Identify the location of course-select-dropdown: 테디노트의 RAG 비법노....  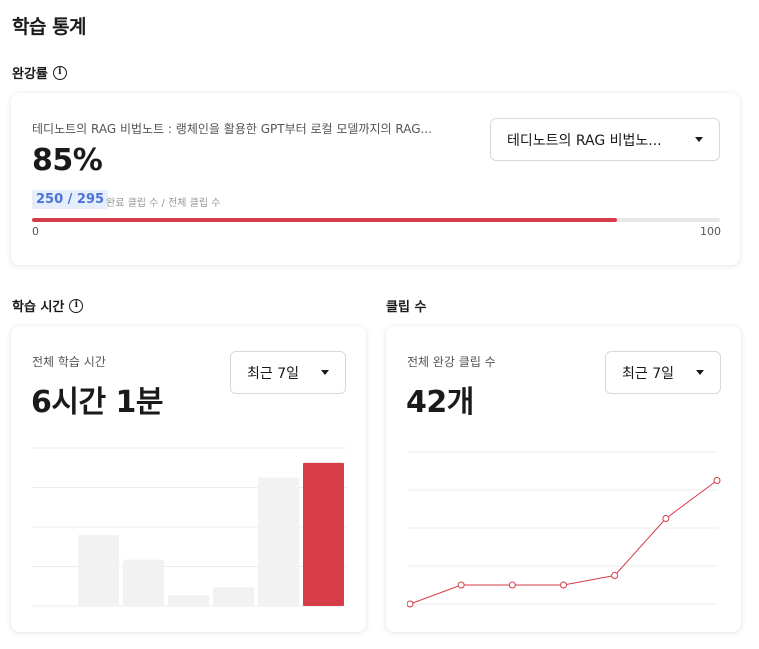
(605, 139).